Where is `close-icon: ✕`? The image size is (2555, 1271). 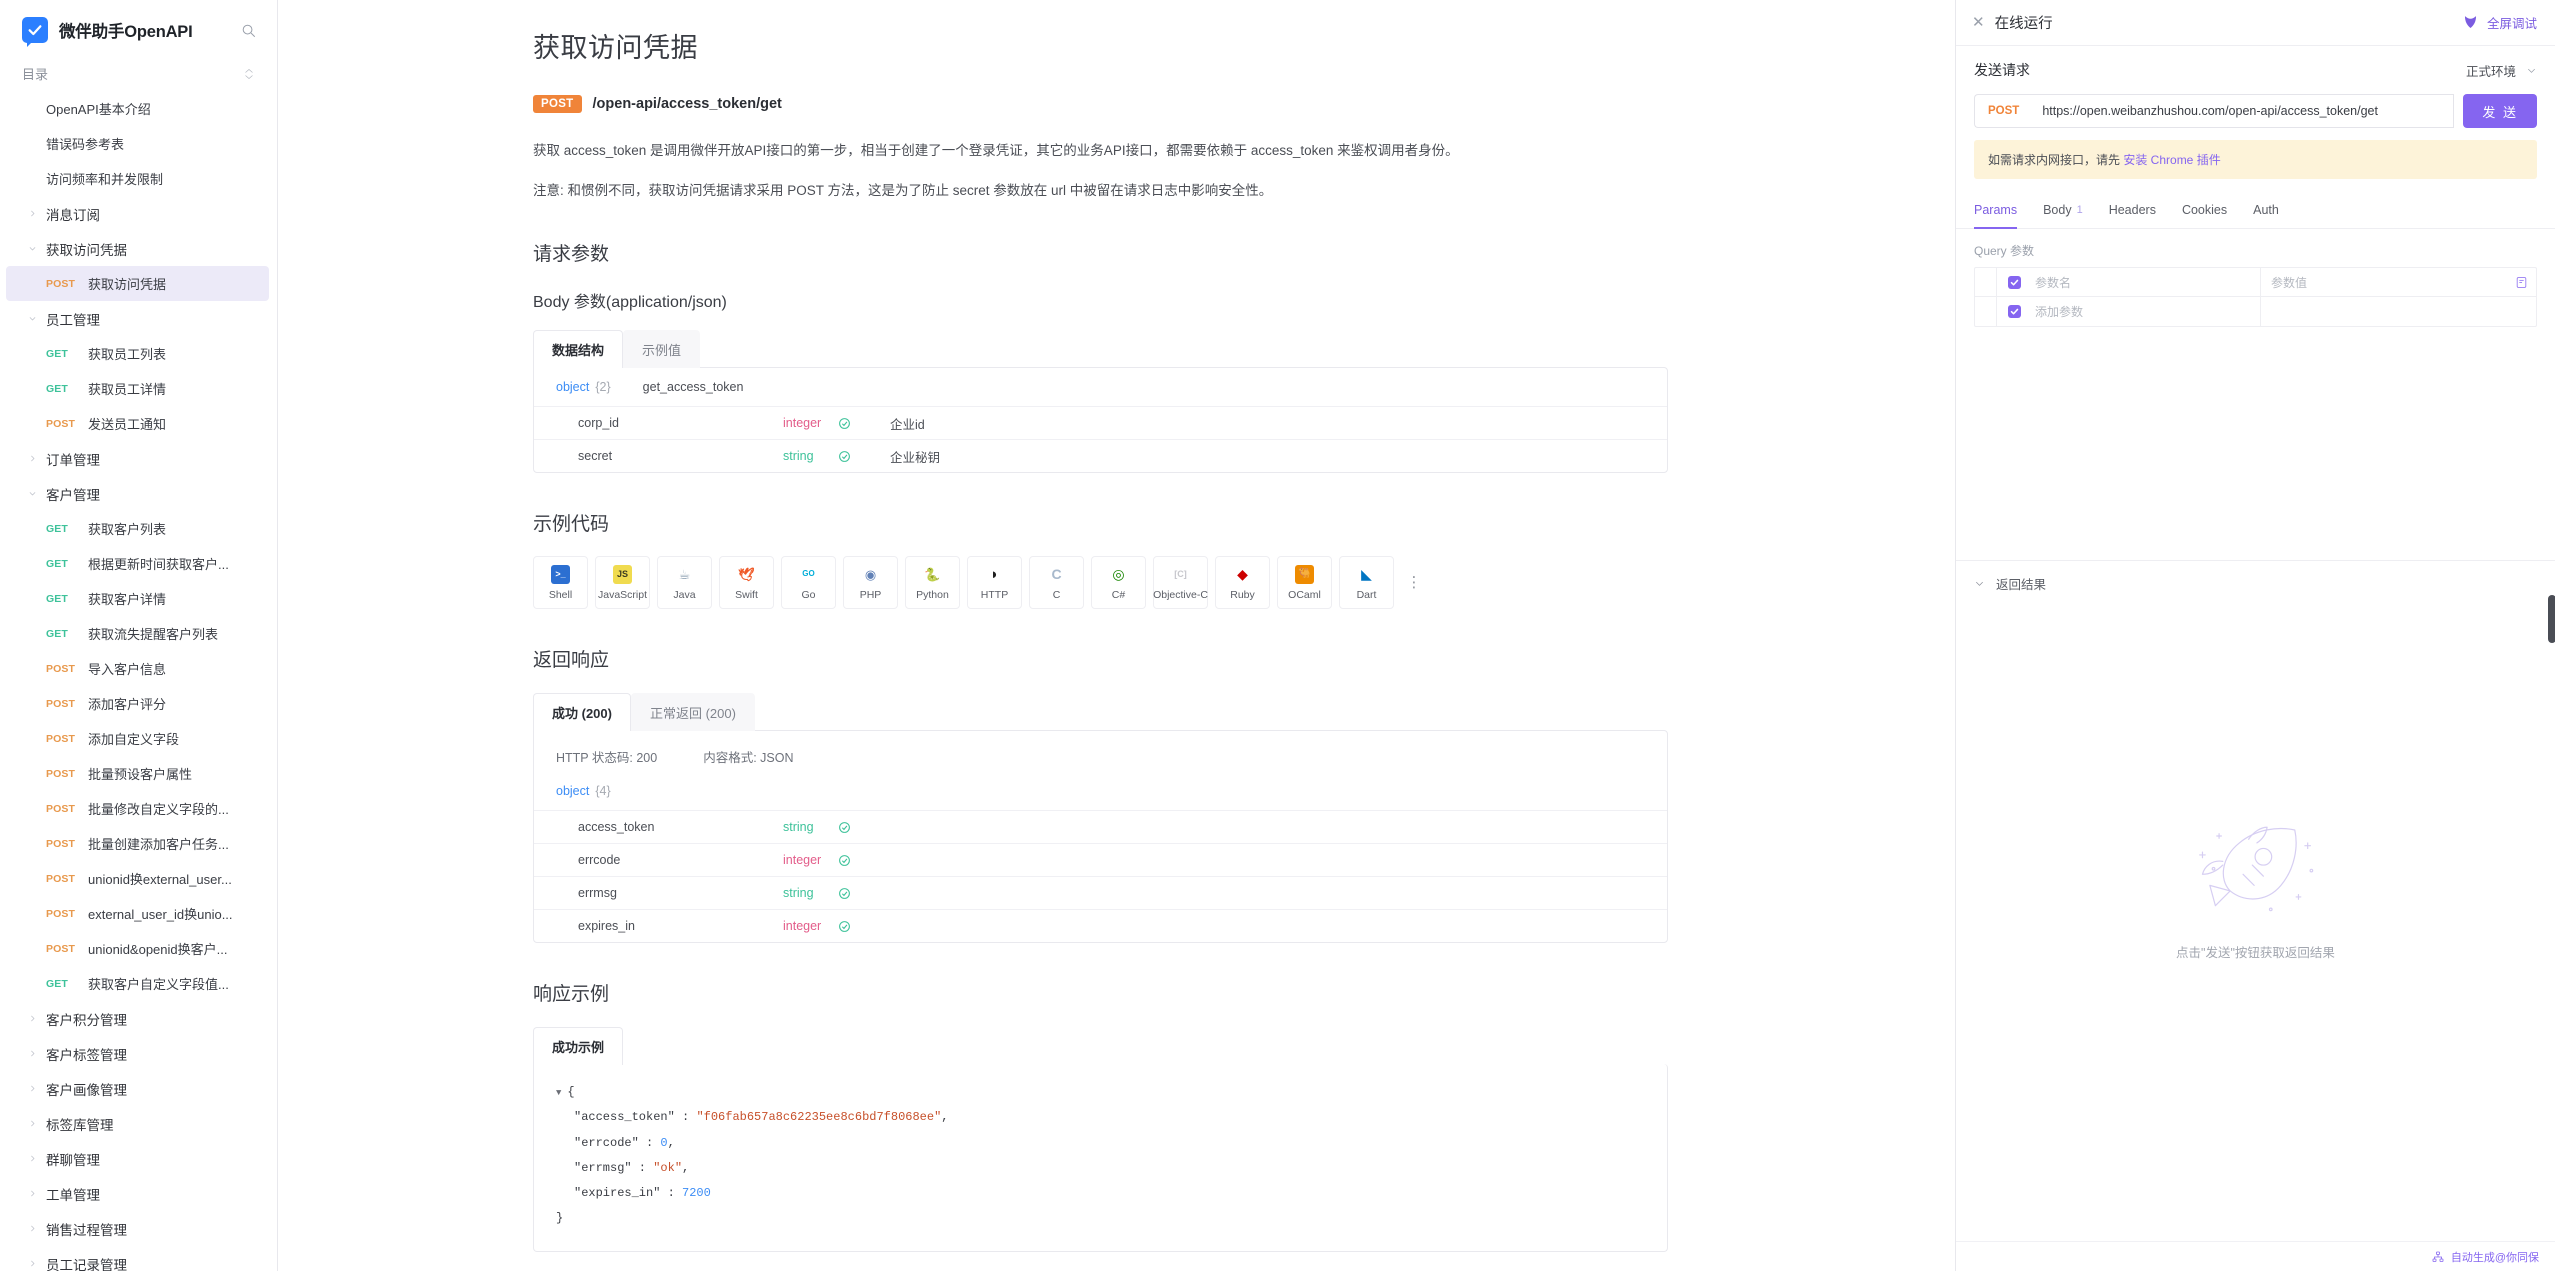
close-icon: ✕ is located at coordinates (1978, 22).